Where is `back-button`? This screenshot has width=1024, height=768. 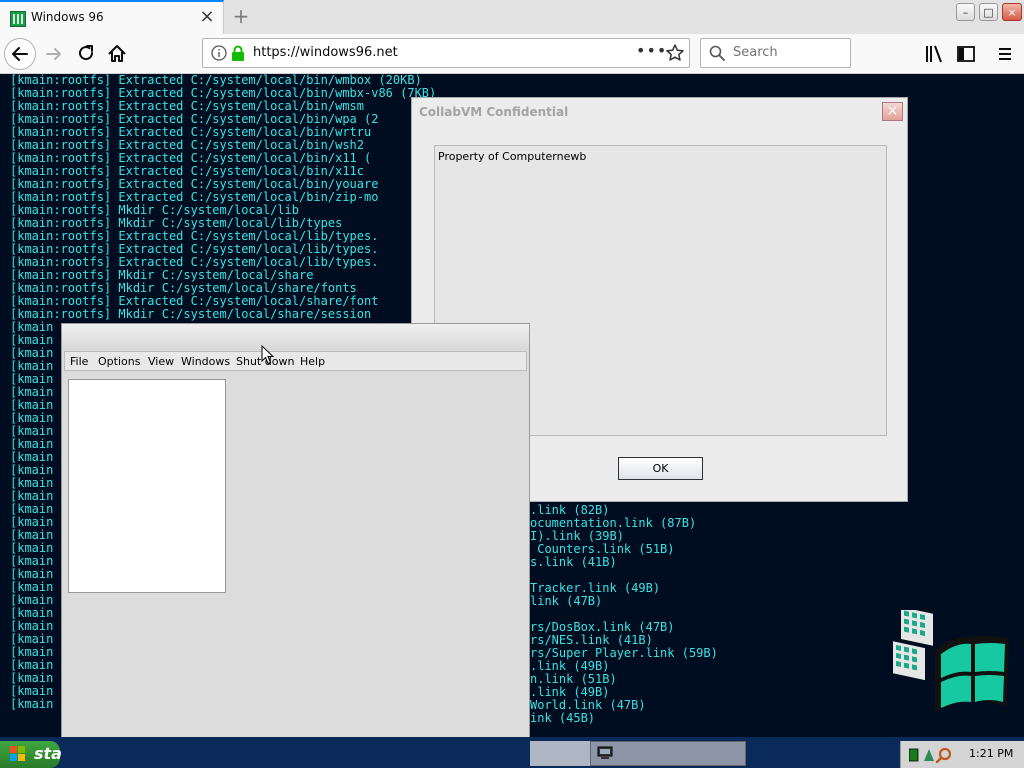
back-button is located at coordinates (20, 54).